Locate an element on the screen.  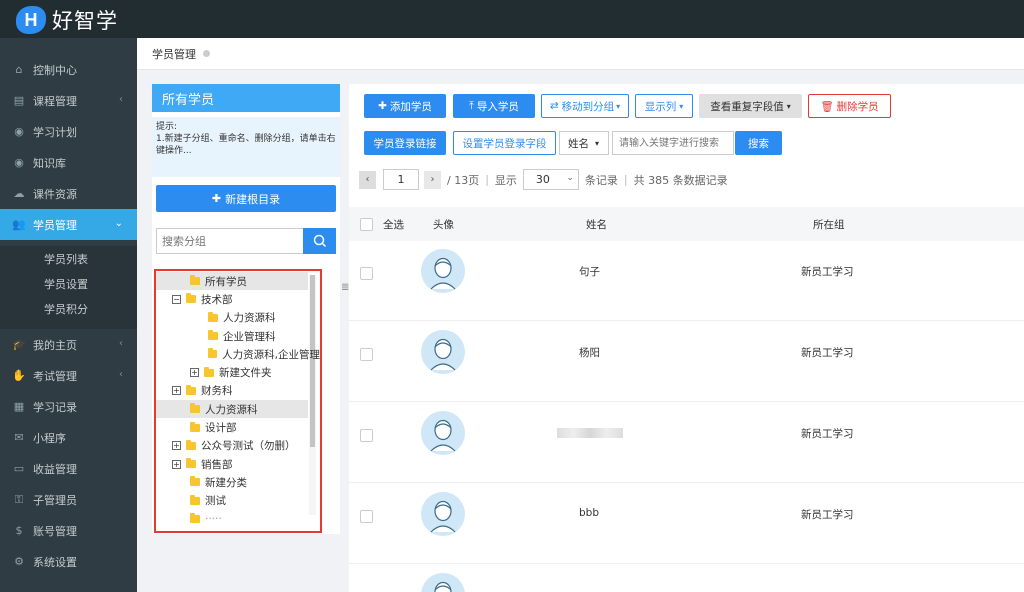
sidebar-item-mini-program: ✉ 小程序 is located at coordinates (68, 437).